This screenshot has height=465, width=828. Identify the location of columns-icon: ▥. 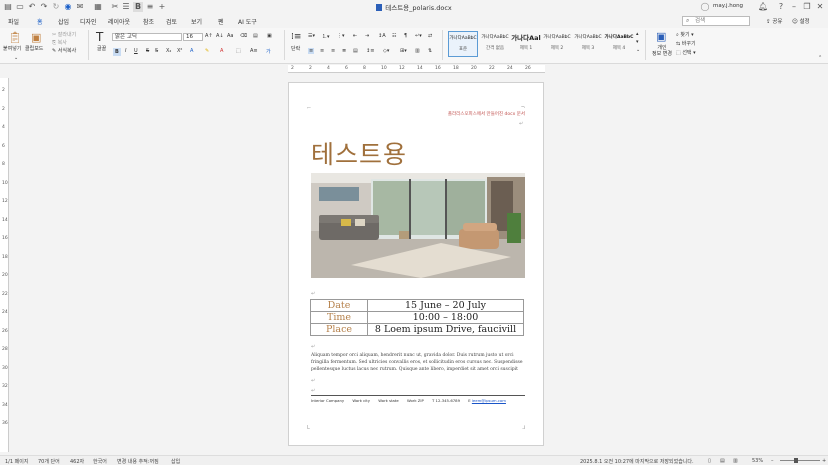
(417, 51).